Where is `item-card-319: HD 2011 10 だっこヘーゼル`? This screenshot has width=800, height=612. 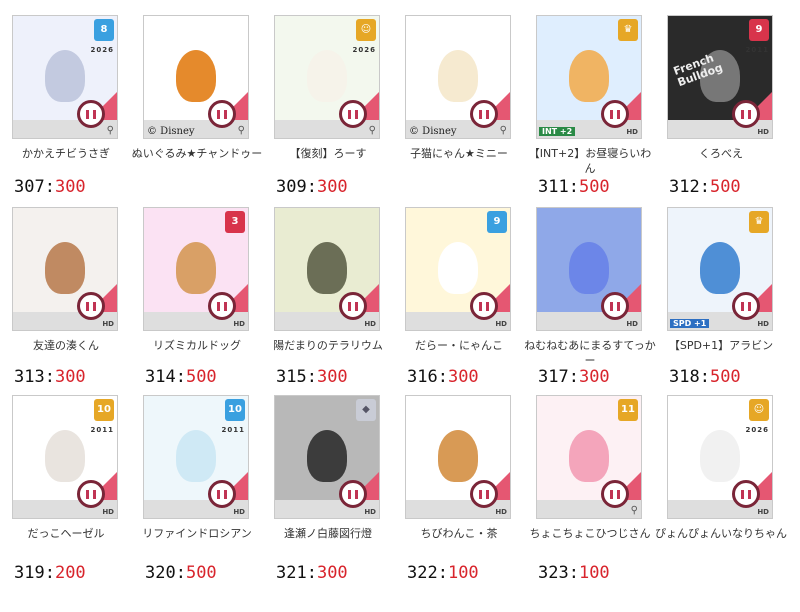 item-card-319: HD 2011 10 だっこヘーゼル is located at coordinates (66, 475).